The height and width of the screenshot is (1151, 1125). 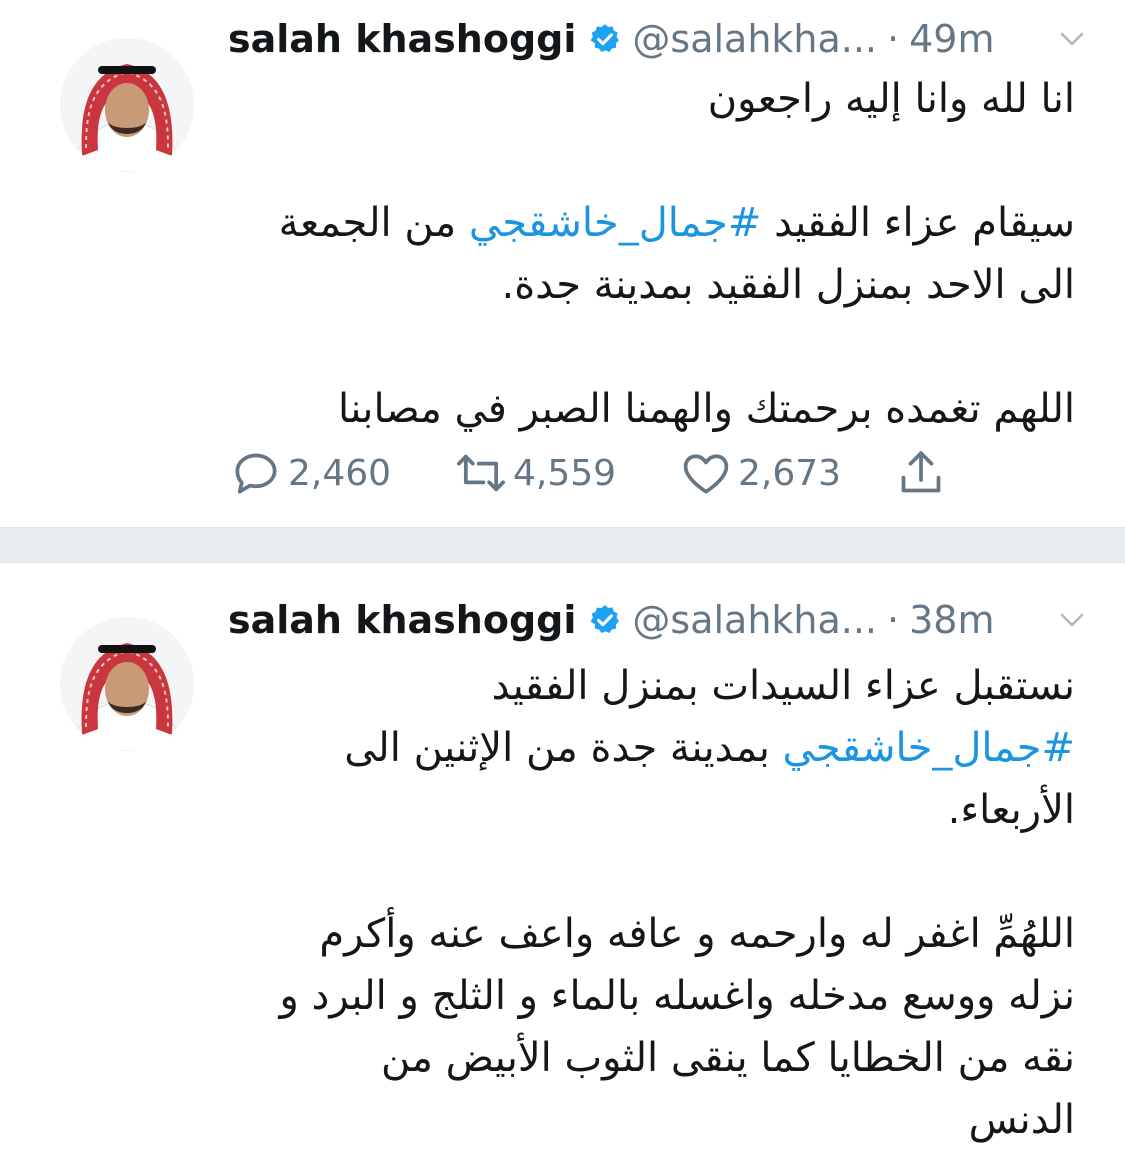 I want to click on tweet-line: #جمال_خاشقجي بمدينة جدة من الإثنين الى, so click(x=651, y=748).